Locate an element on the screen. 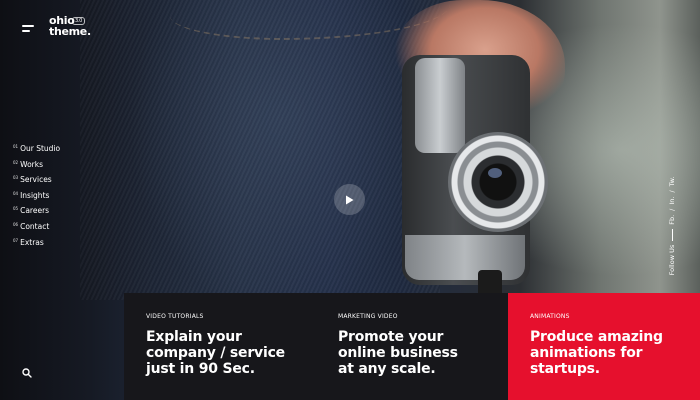 This screenshot has width=700, height=400. search-icon is located at coordinates (27, 373).